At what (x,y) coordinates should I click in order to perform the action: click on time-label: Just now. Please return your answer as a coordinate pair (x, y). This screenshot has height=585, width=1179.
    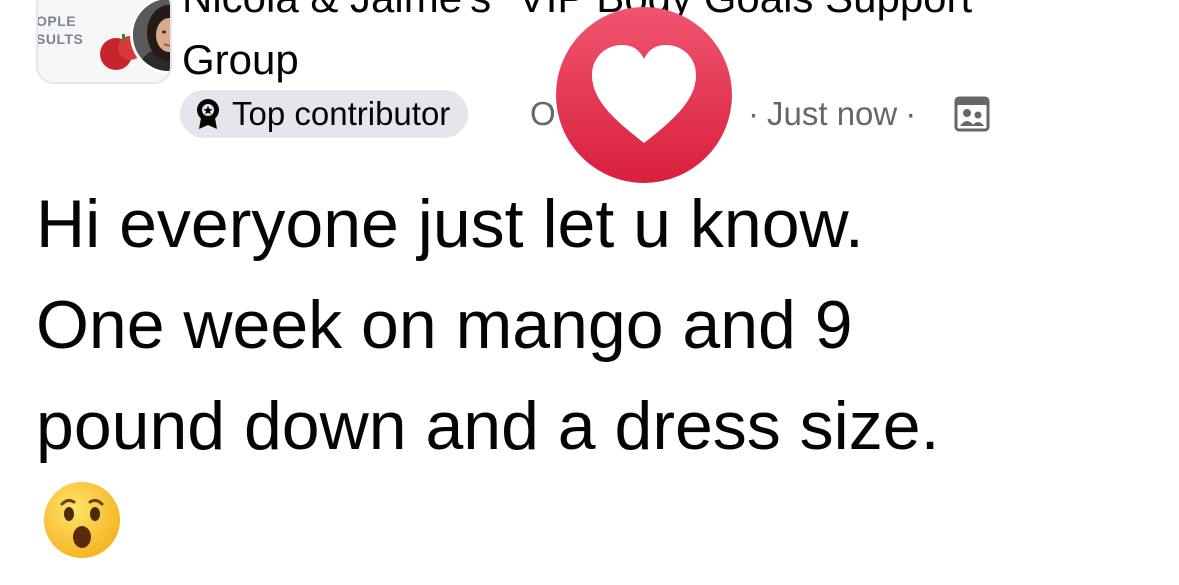
    Looking at the image, I should click on (832, 113).